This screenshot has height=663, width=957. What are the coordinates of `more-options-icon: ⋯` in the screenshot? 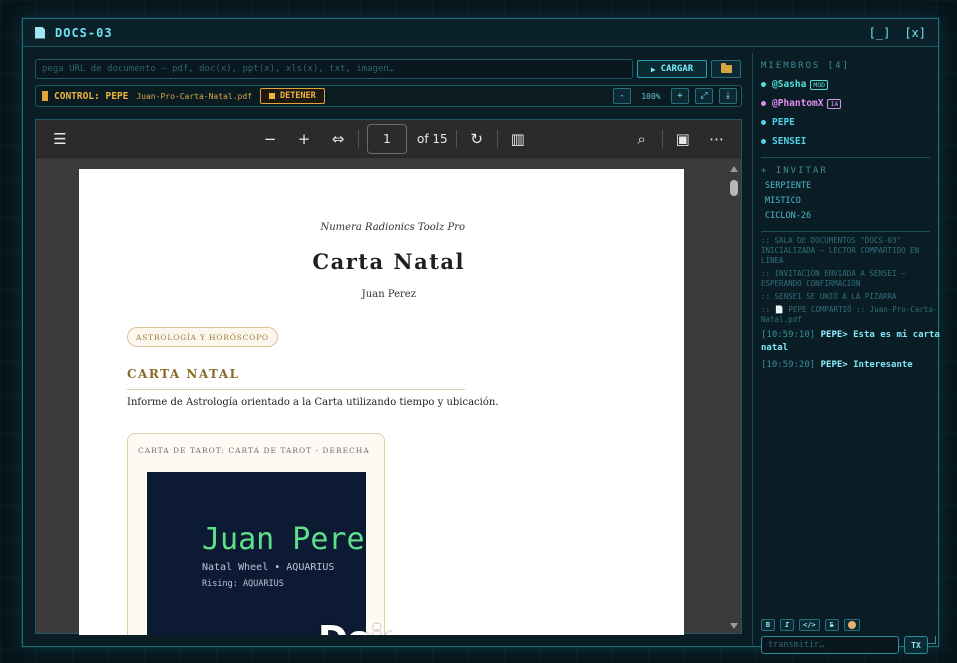 It's located at (717, 139).